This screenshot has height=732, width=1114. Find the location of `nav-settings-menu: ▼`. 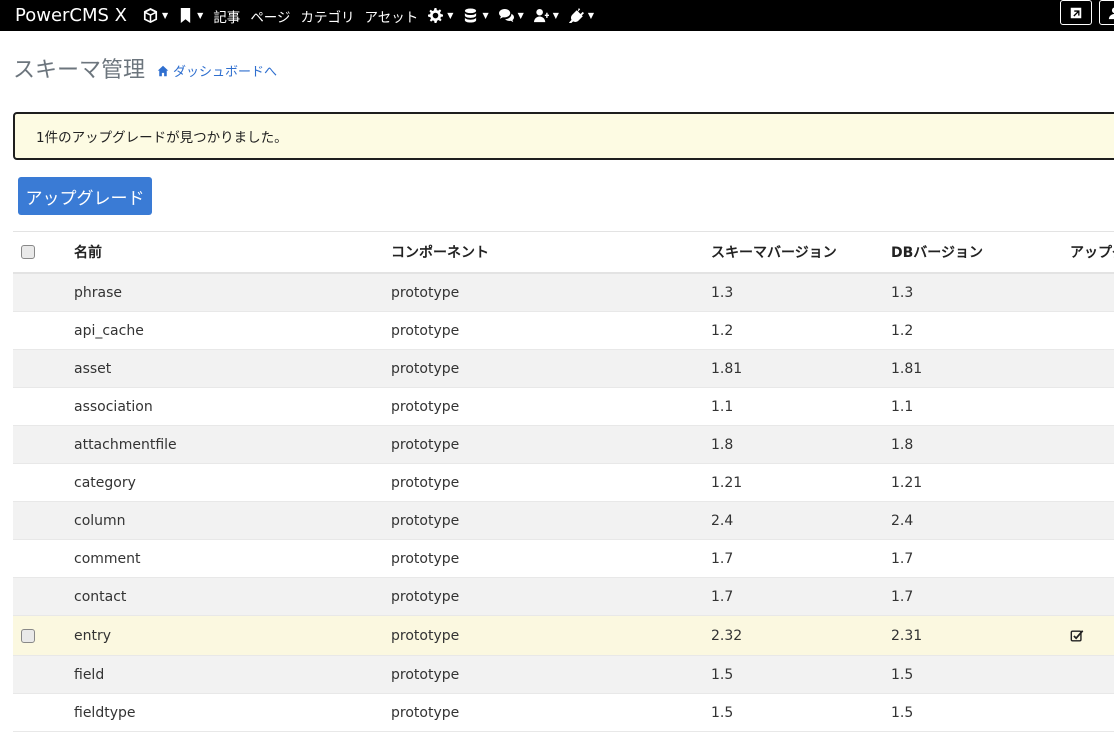

nav-settings-menu: ▼ is located at coordinates (440, 15).